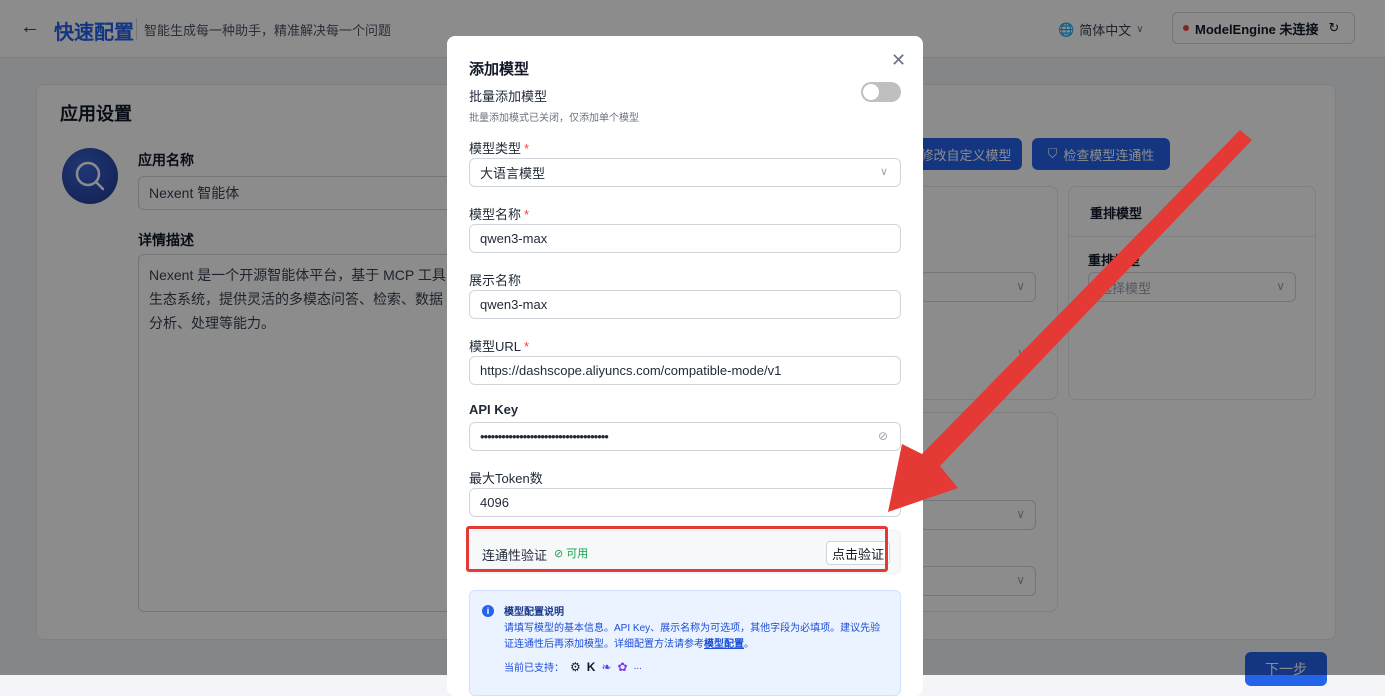  I want to click on arrow-shape, so click(1070, 321).